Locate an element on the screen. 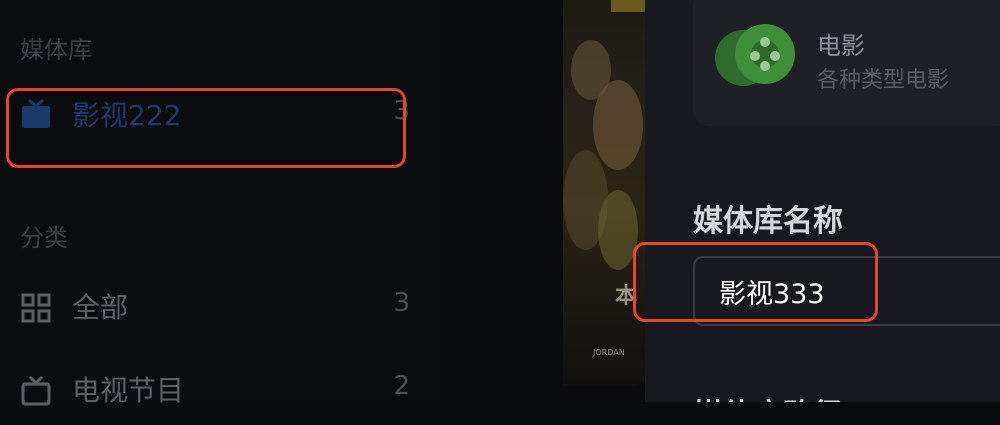 The image size is (1000, 425). library-path-label: 媒体库路径 is located at coordinates (768, 396).